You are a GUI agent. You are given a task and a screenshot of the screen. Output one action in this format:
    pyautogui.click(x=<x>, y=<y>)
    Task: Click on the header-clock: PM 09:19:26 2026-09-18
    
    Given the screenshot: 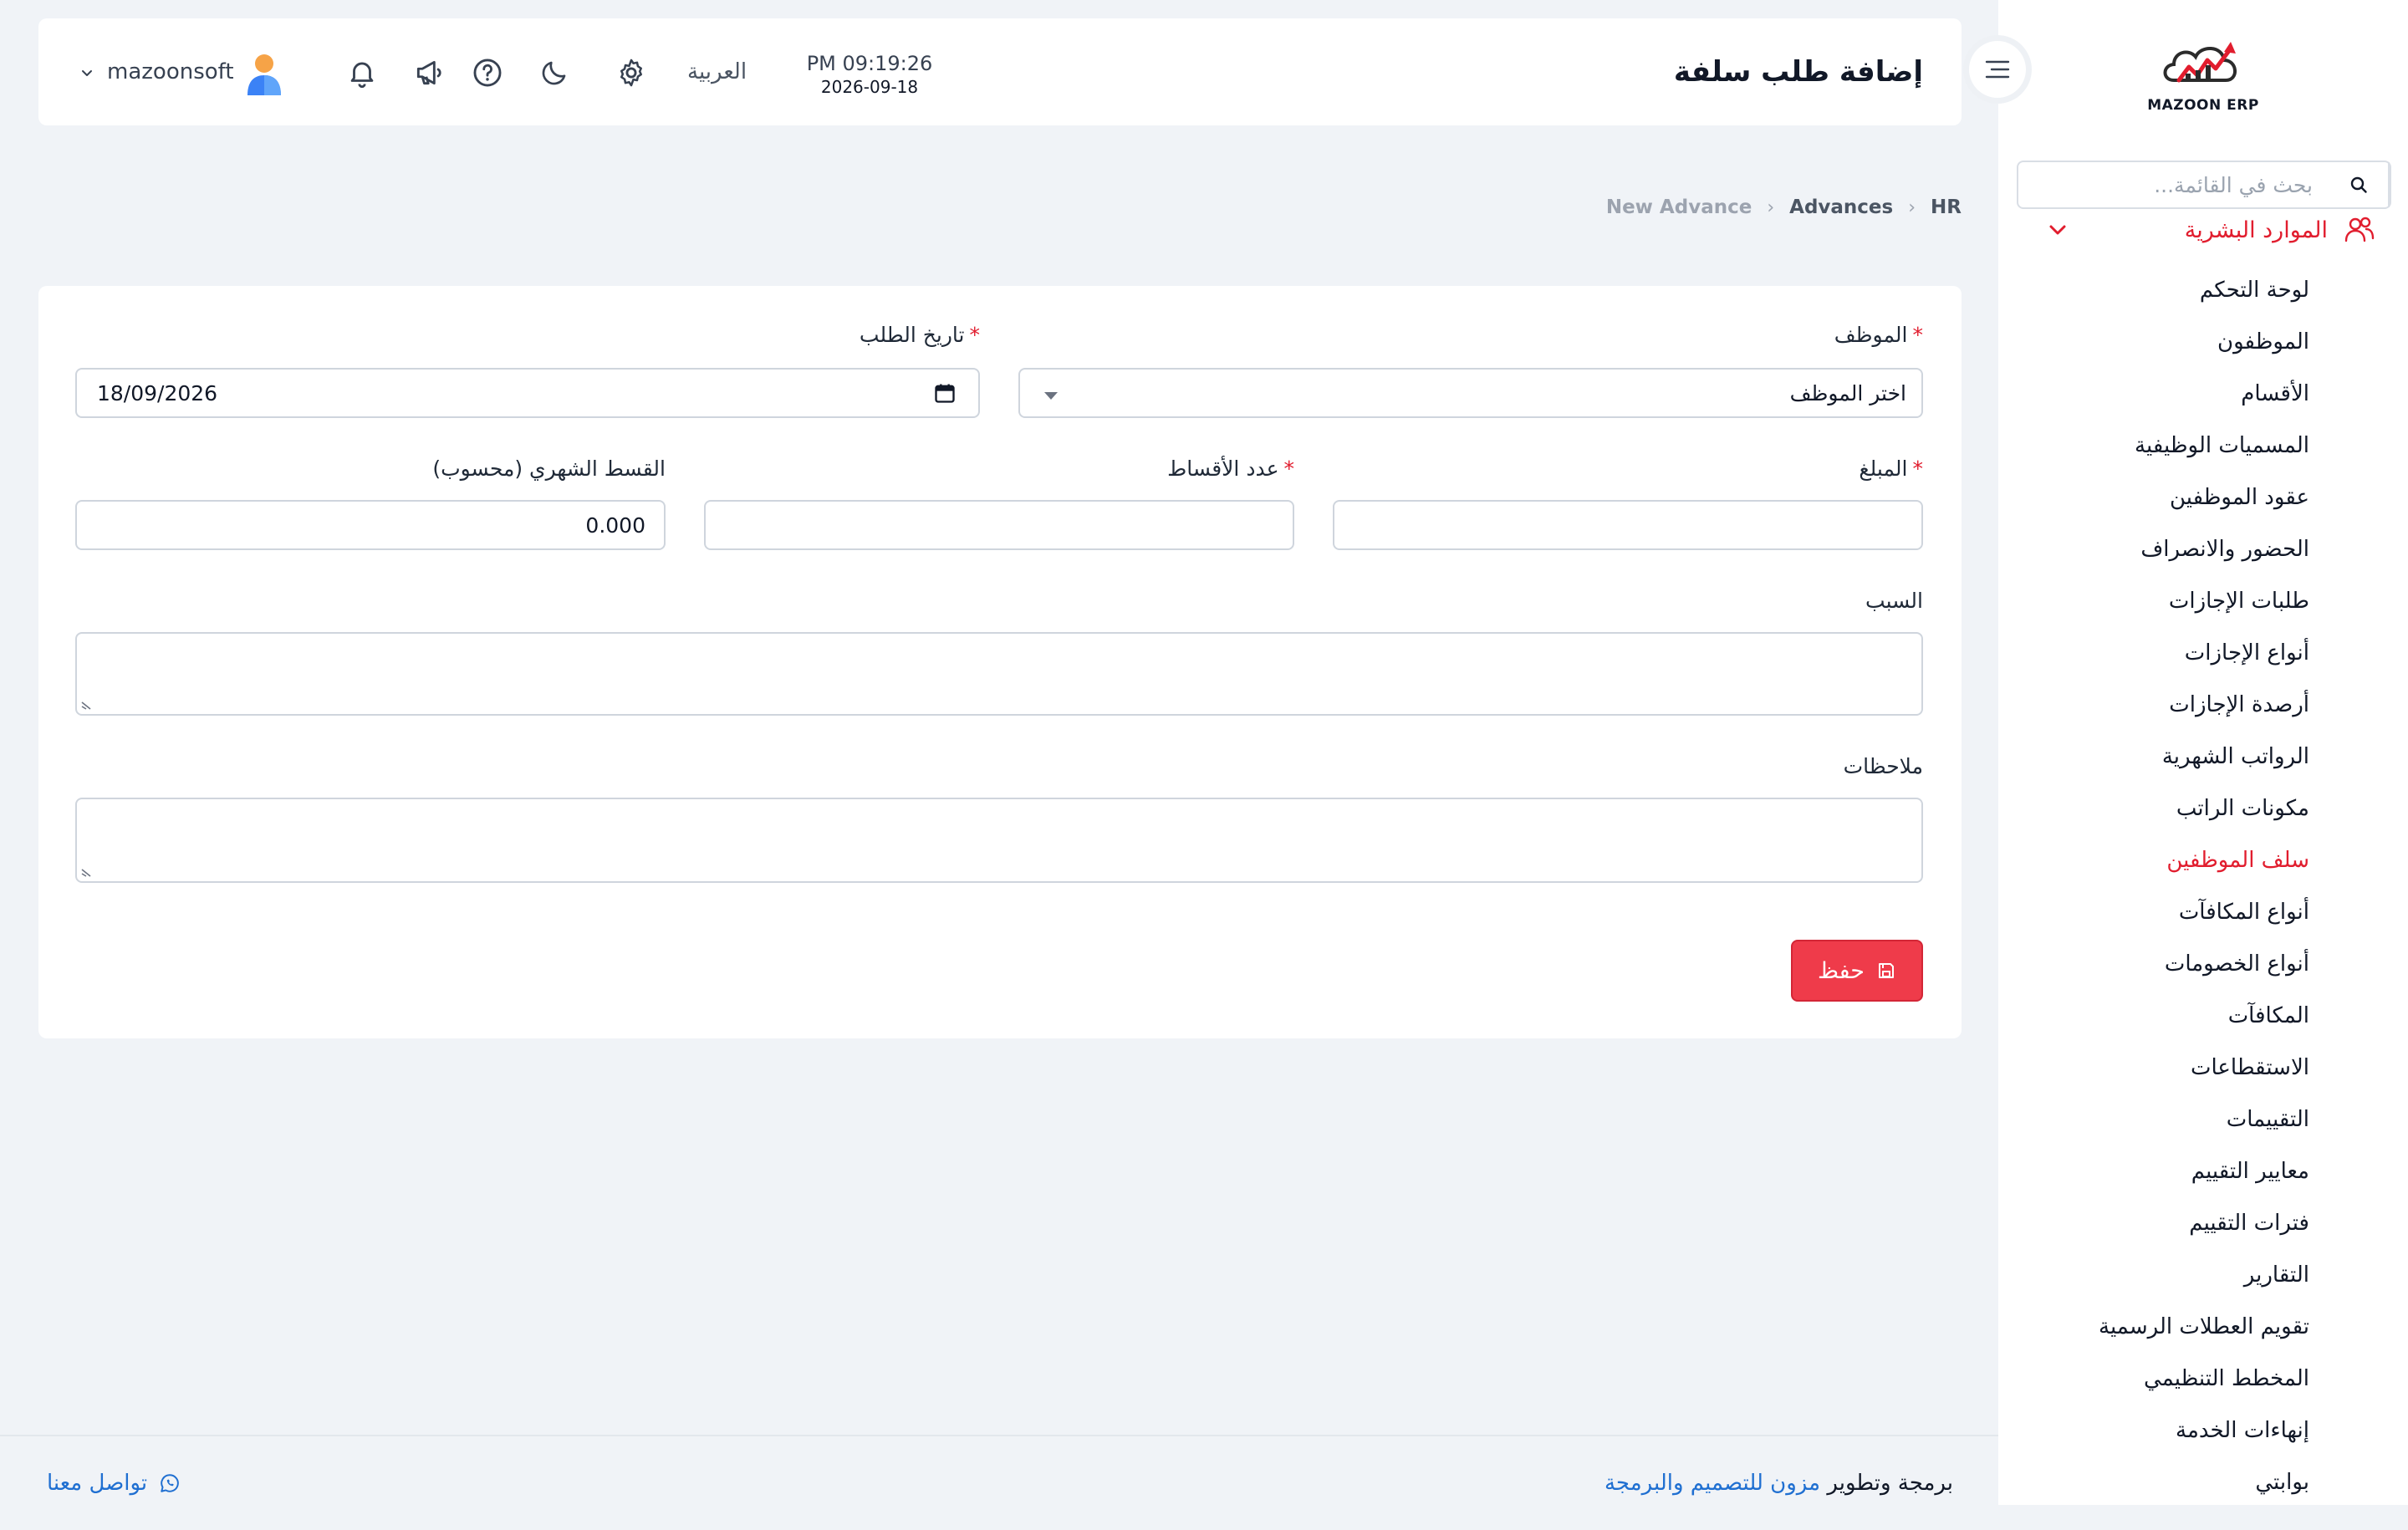 What is the action you would take?
    pyautogui.click(x=869, y=74)
    